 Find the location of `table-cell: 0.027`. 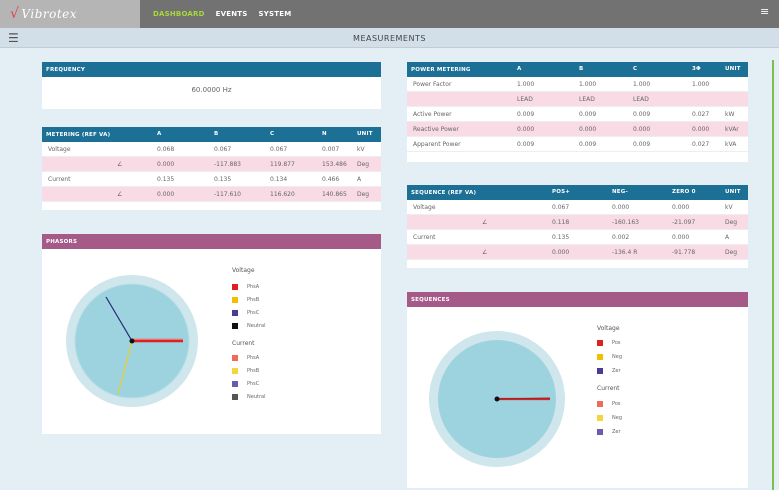

table-cell: 0.027 is located at coordinates (701, 114).